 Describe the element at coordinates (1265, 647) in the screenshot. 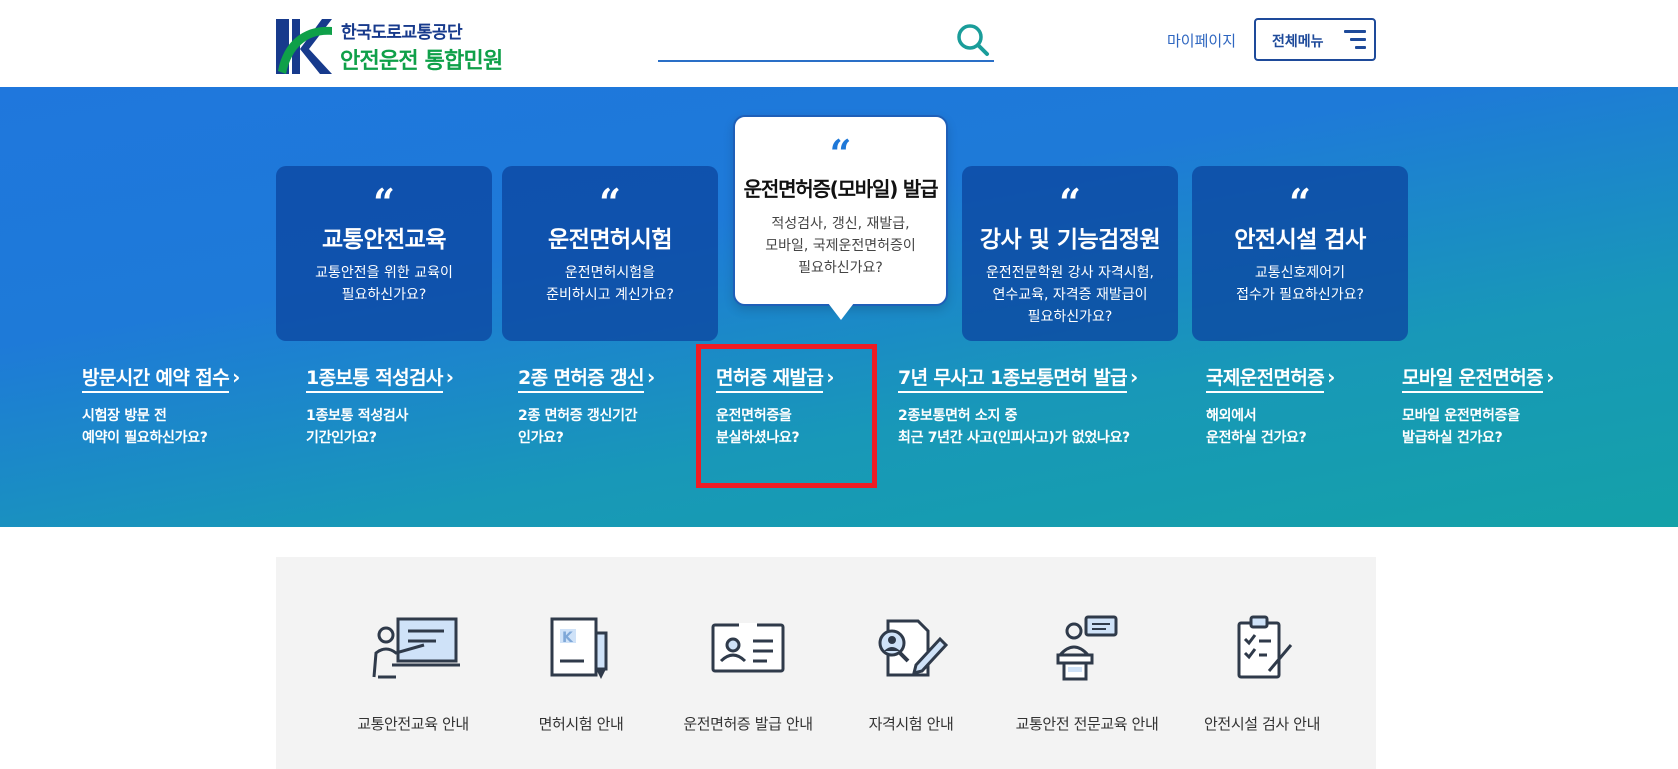

I see `checklist-icon` at that location.